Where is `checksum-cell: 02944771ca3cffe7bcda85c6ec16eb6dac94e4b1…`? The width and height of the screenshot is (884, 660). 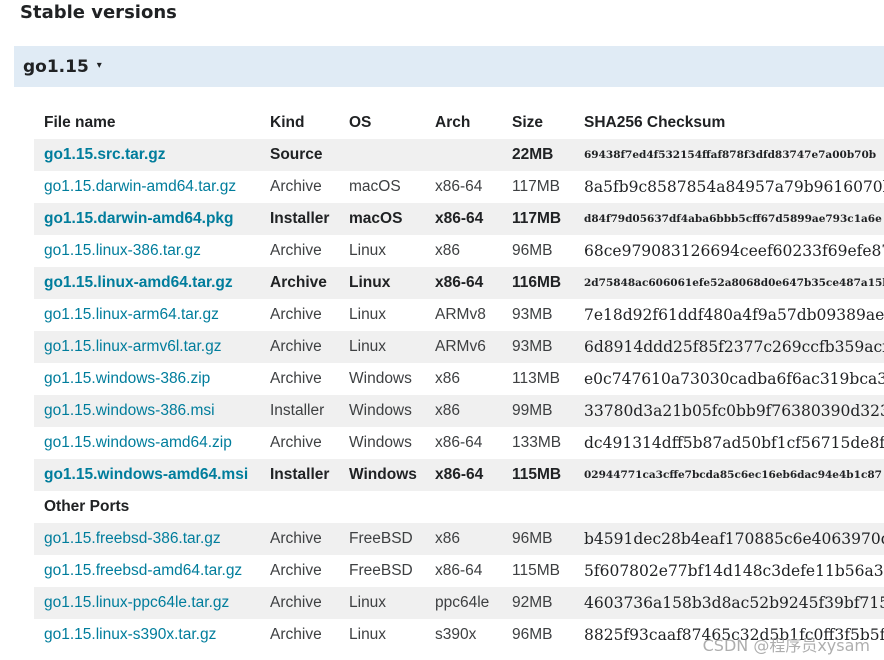
checksum-cell: 02944771ca3cffe7bcda85c6ec16eb6dac94e4b1… is located at coordinates (729, 475).